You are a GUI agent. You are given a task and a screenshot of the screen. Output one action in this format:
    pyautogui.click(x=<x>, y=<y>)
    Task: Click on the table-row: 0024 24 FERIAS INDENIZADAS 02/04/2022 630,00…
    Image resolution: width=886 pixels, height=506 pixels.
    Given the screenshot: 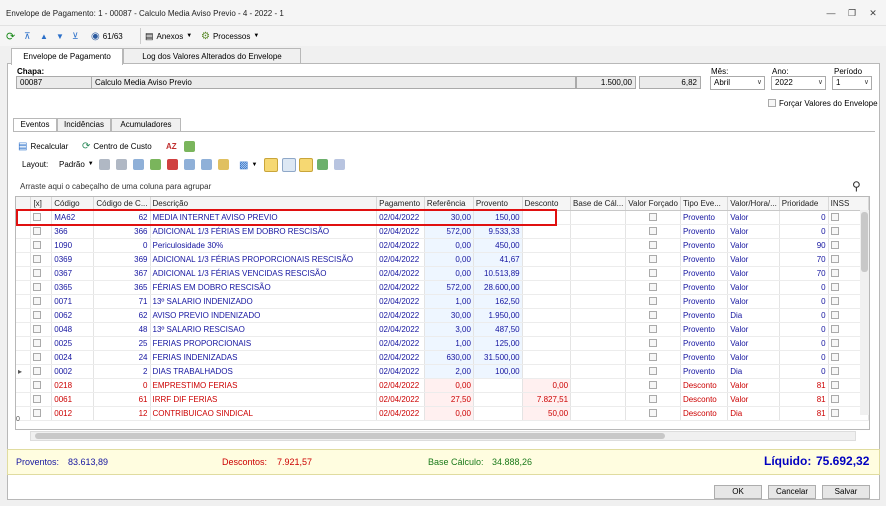 What is the action you would take?
    pyautogui.click(x=442, y=357)
    